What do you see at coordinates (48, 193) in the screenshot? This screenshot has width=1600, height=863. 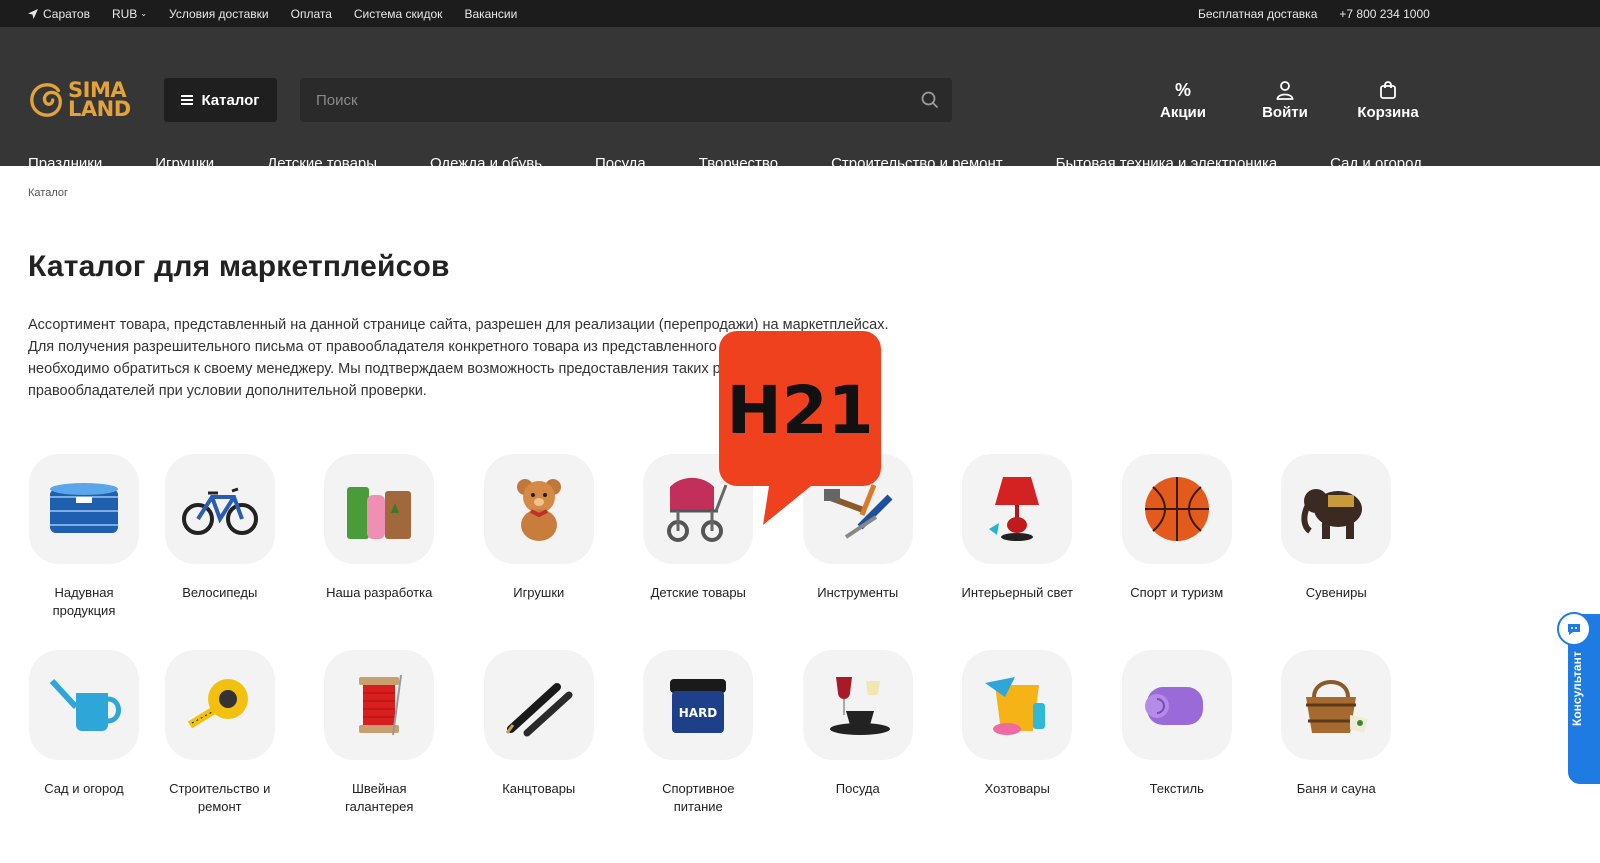 I see `breadcrumb: Каталог` at bounding box center [48, 193].